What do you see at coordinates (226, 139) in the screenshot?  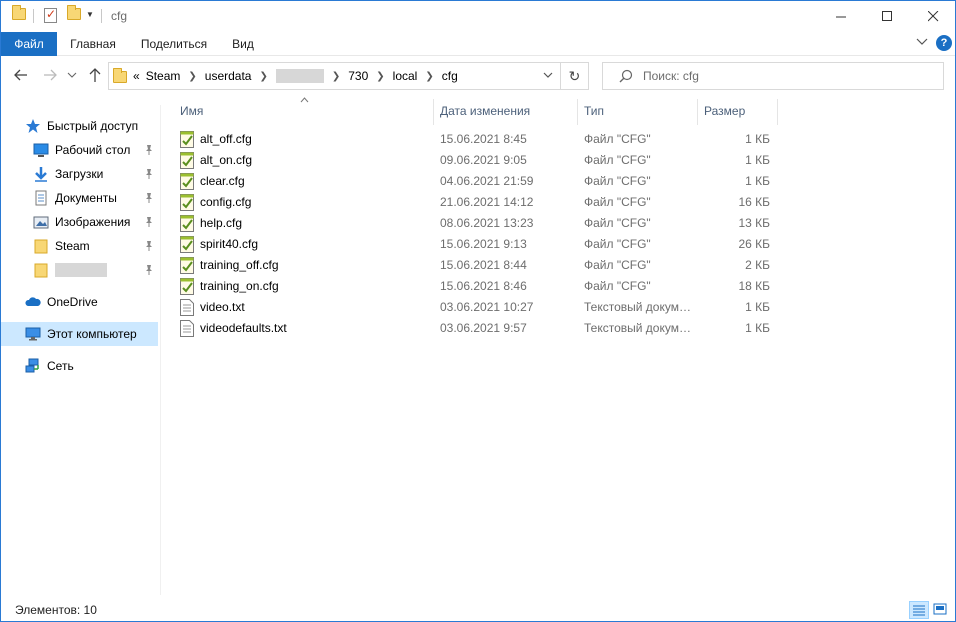 I see `file-name: alt_off.cfg` at bounding box center [226, 139].